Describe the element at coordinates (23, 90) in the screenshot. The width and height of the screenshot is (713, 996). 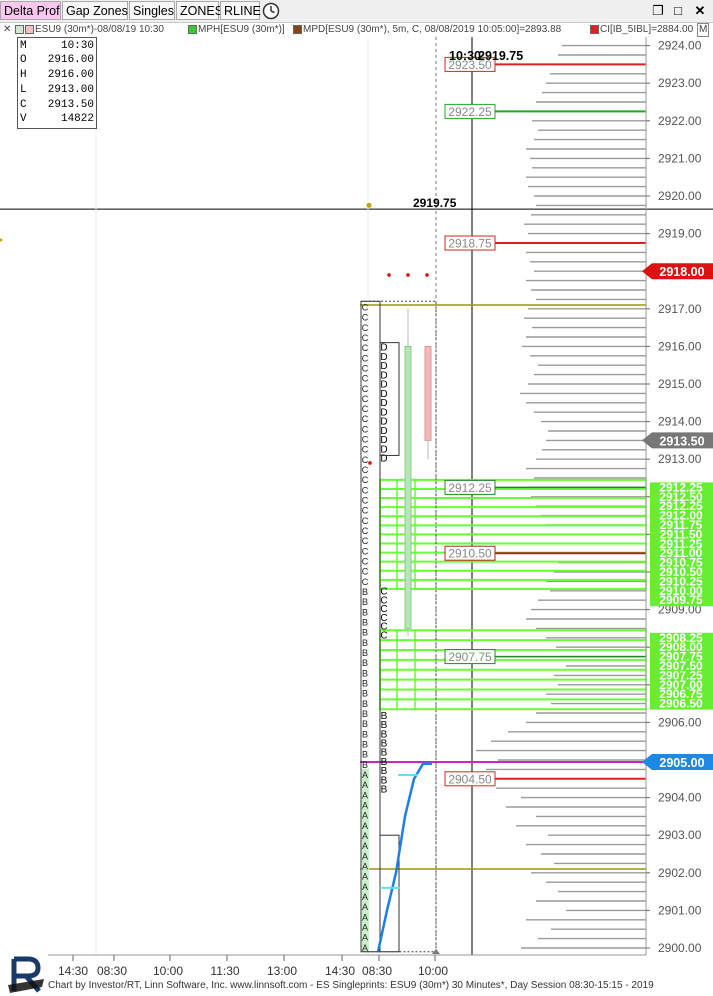
I see `ohlc-key: L` at that location.